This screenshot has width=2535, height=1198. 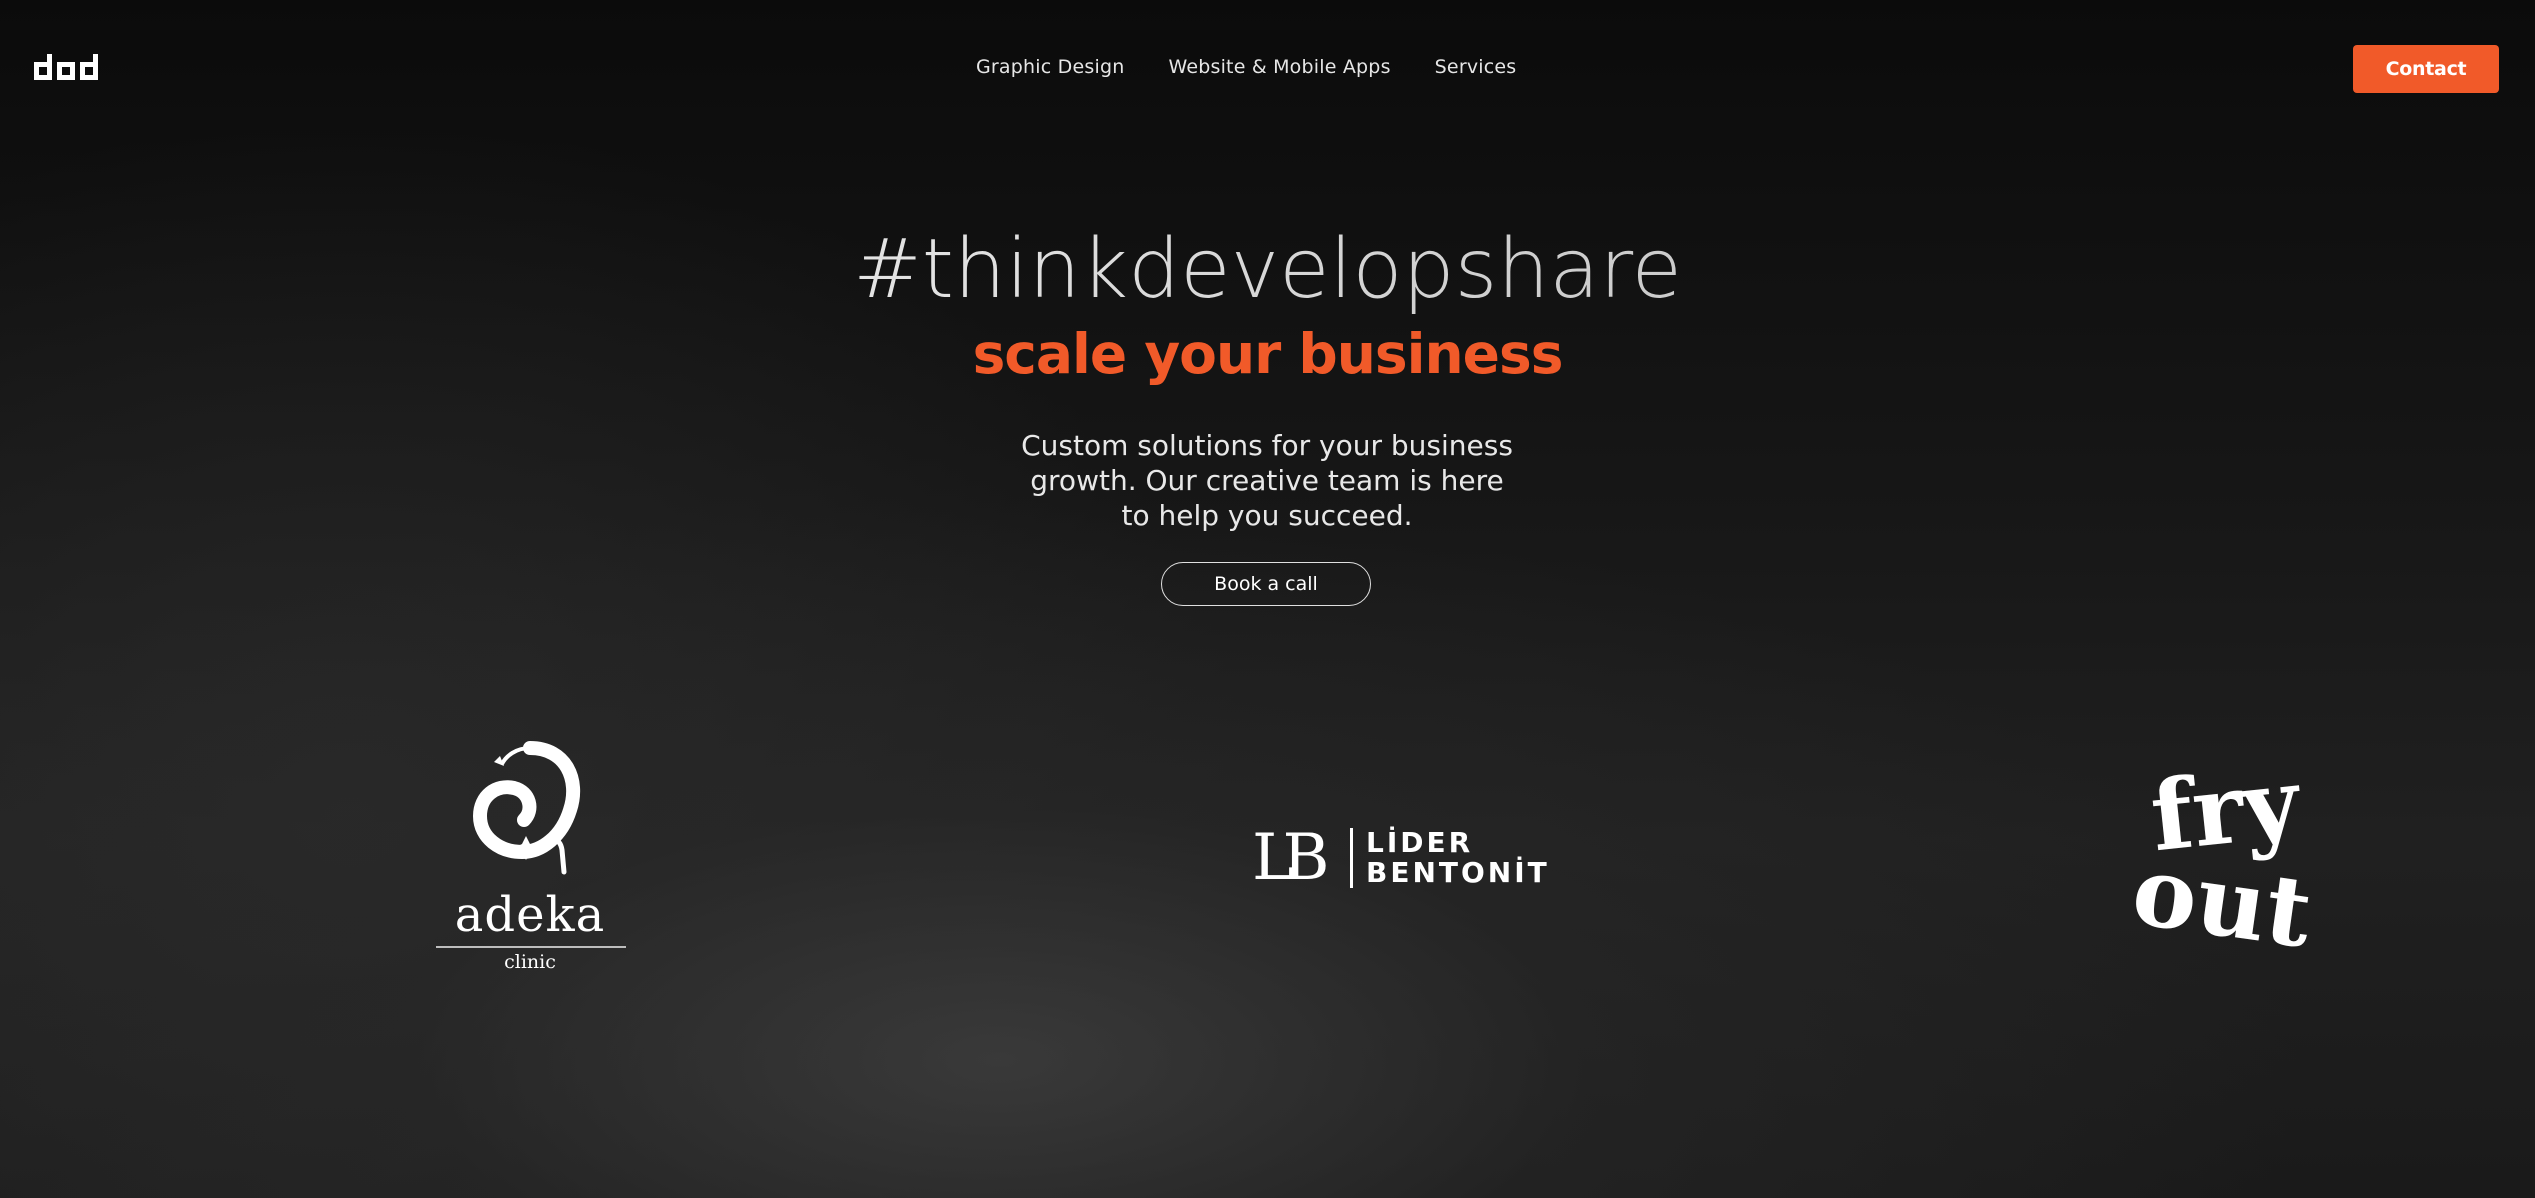 I want to click on nav-services: Services, so click(x=1476, y=67).